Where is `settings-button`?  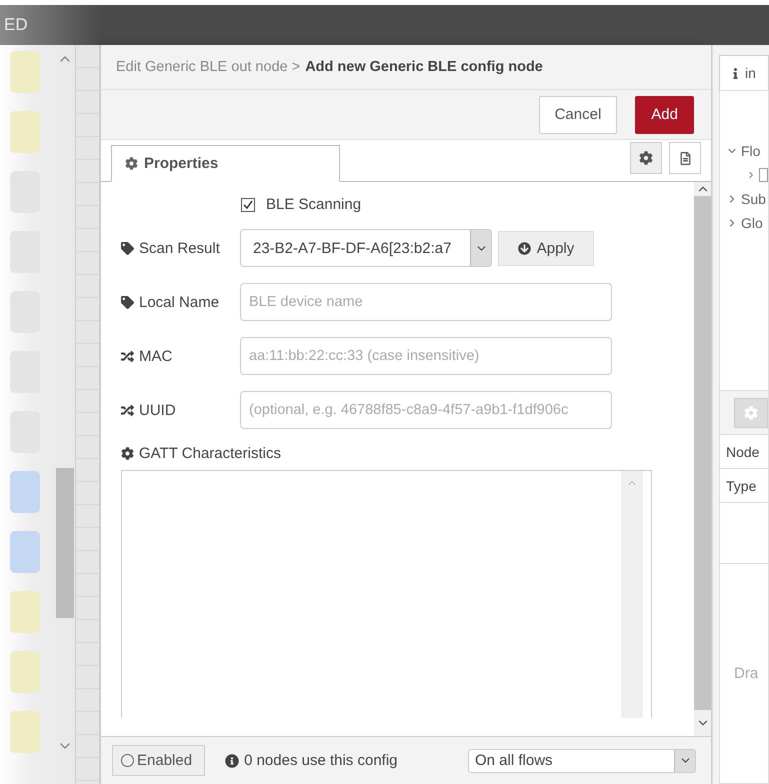
settings-button is located at coordinates (646, 158).